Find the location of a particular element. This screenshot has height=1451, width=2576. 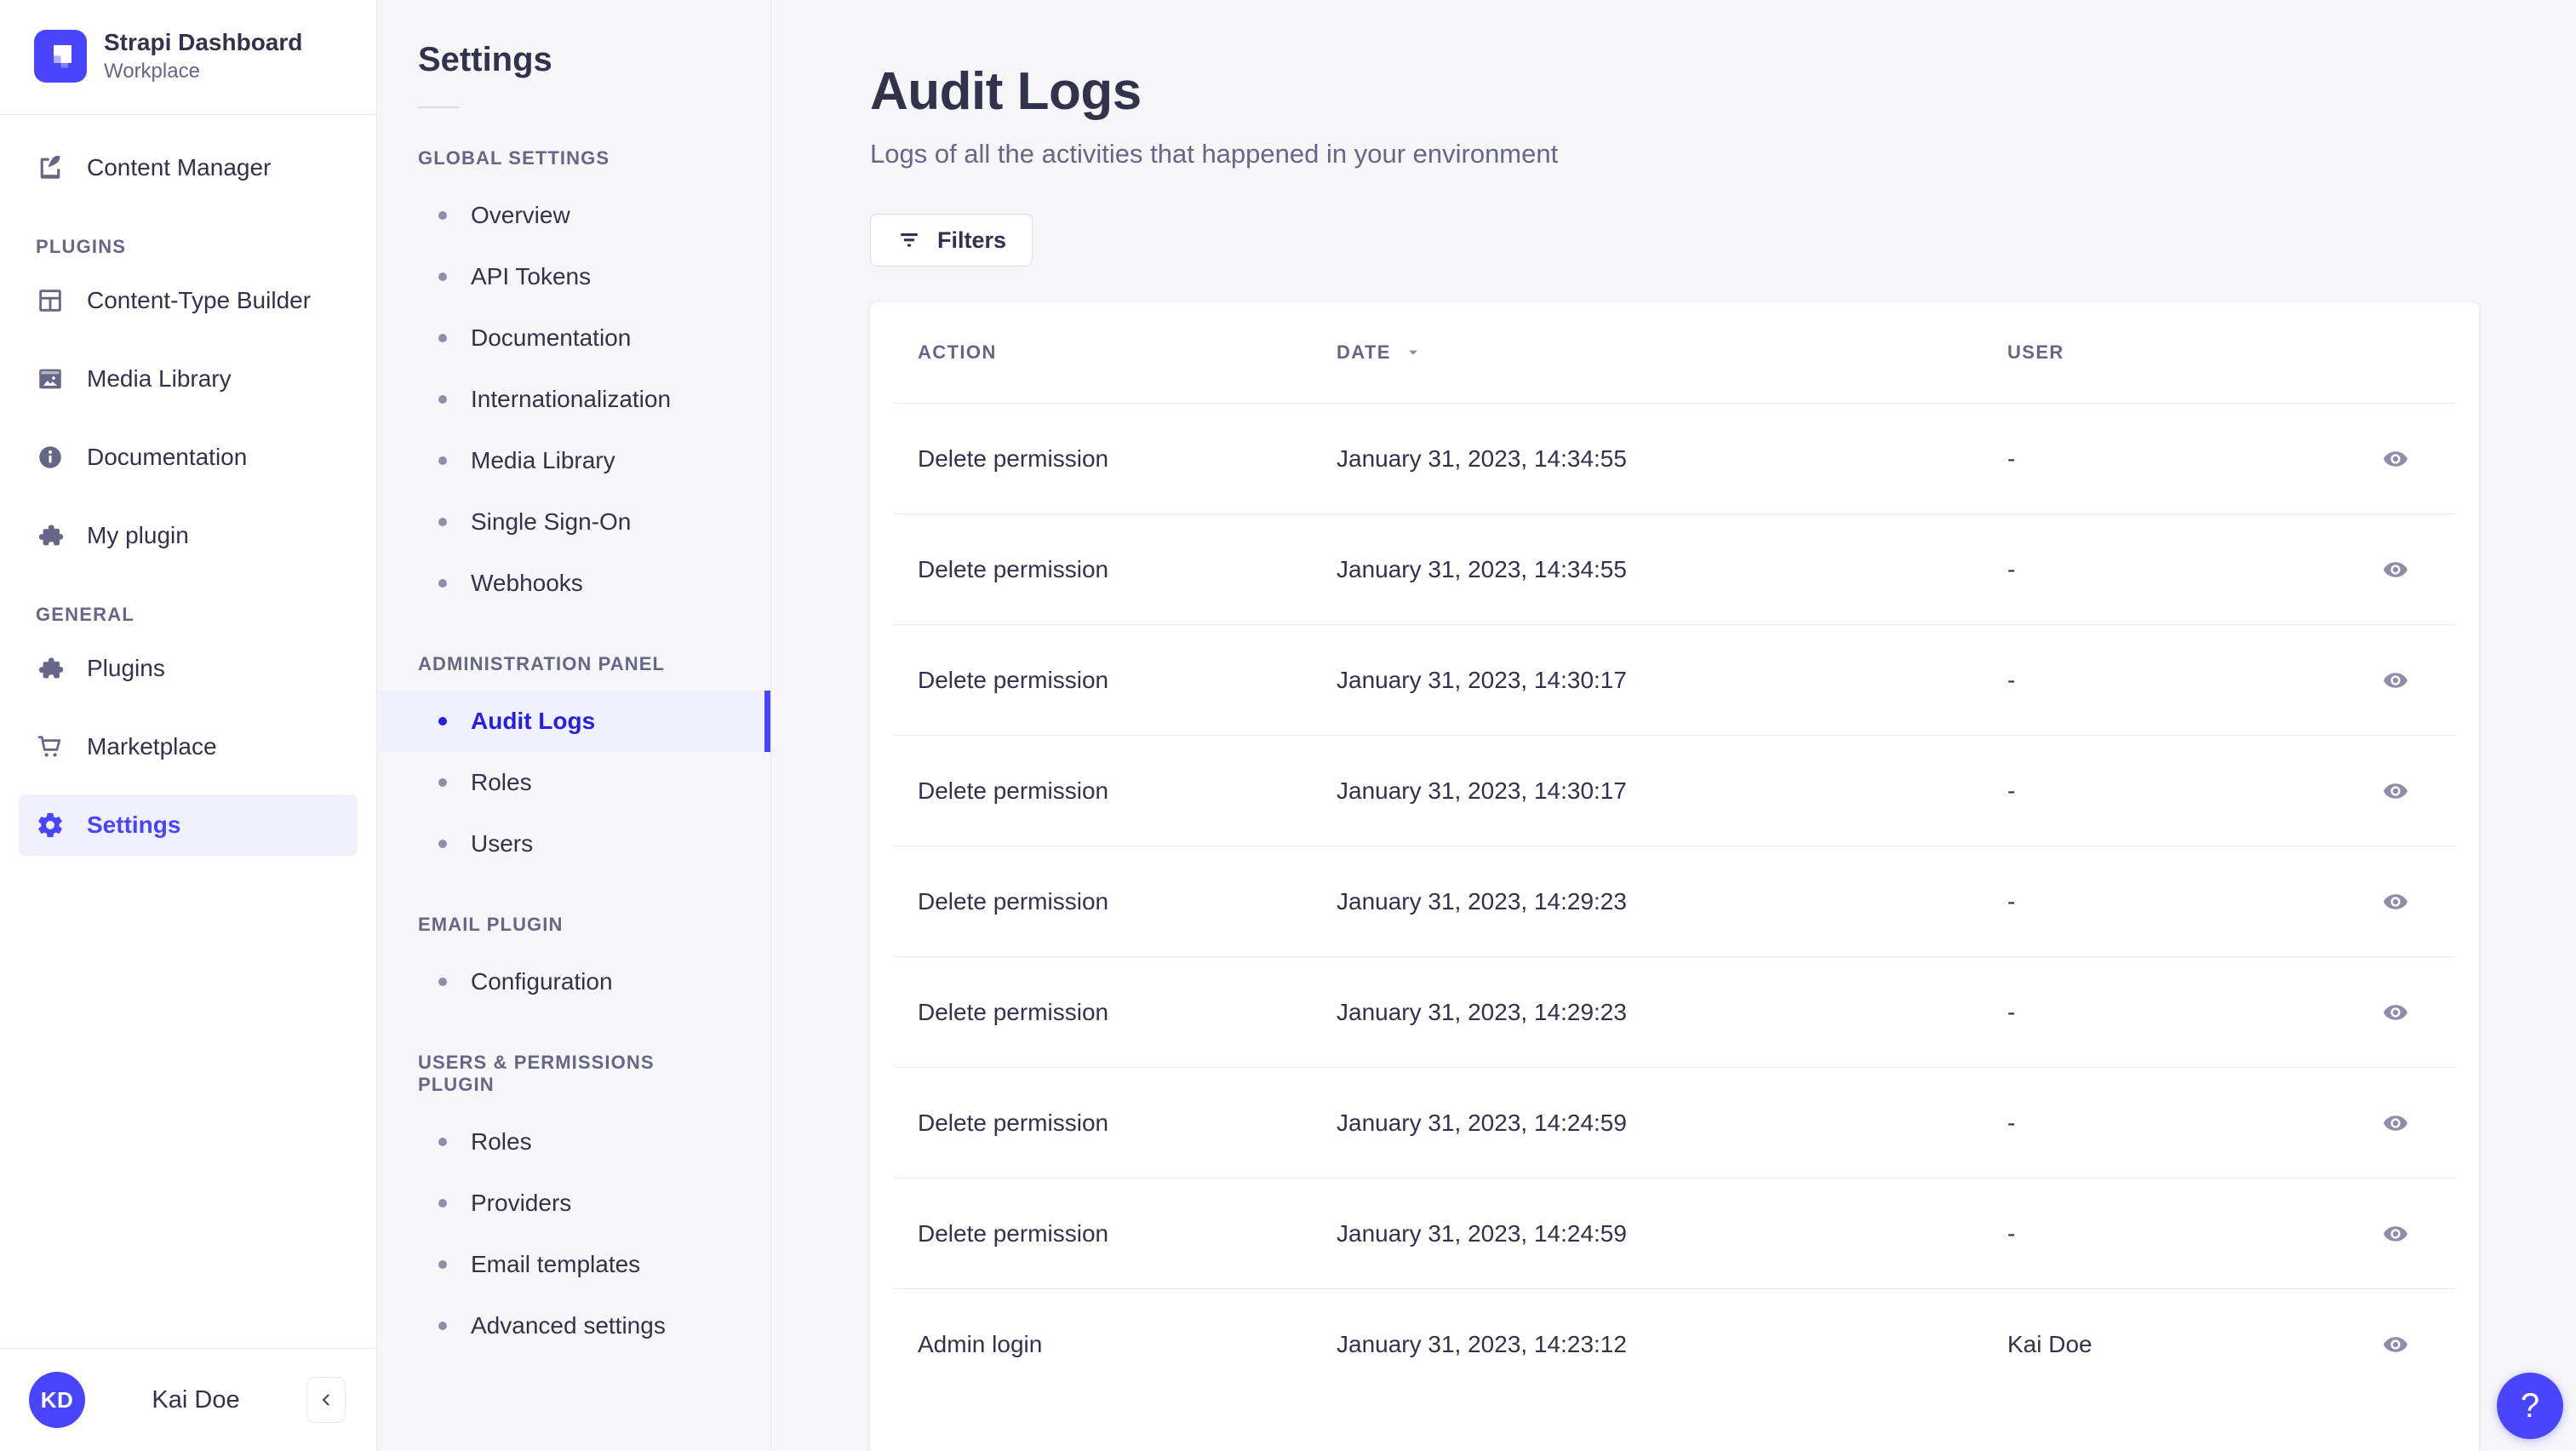

caret-down-icon is located at coordinates (1413, 352).